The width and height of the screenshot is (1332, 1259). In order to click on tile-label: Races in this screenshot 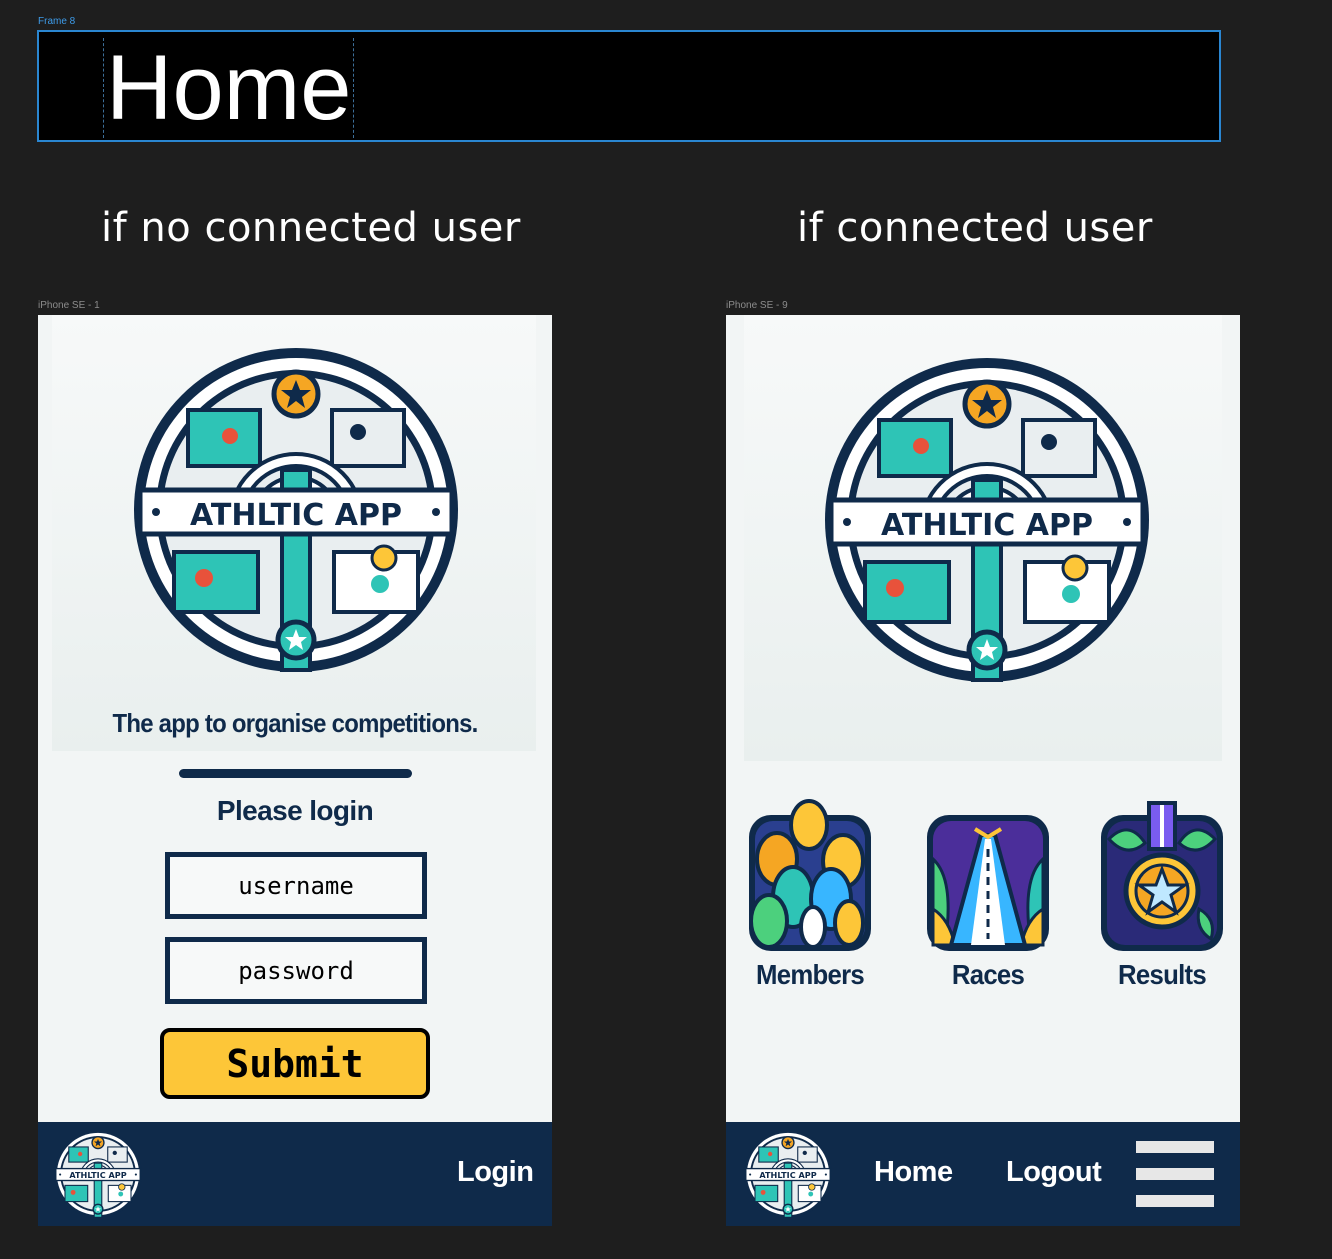, I will do `click(988, 974)`.